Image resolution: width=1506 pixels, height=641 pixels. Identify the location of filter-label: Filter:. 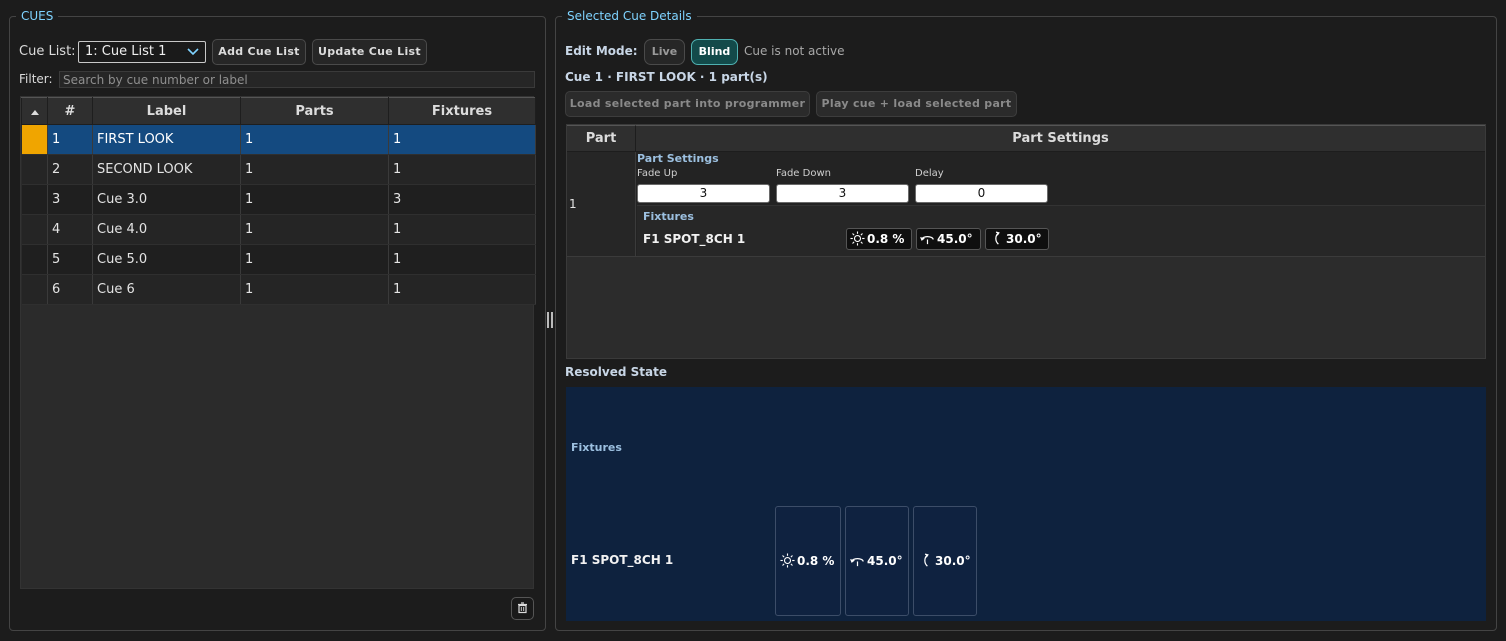
(36, 79).